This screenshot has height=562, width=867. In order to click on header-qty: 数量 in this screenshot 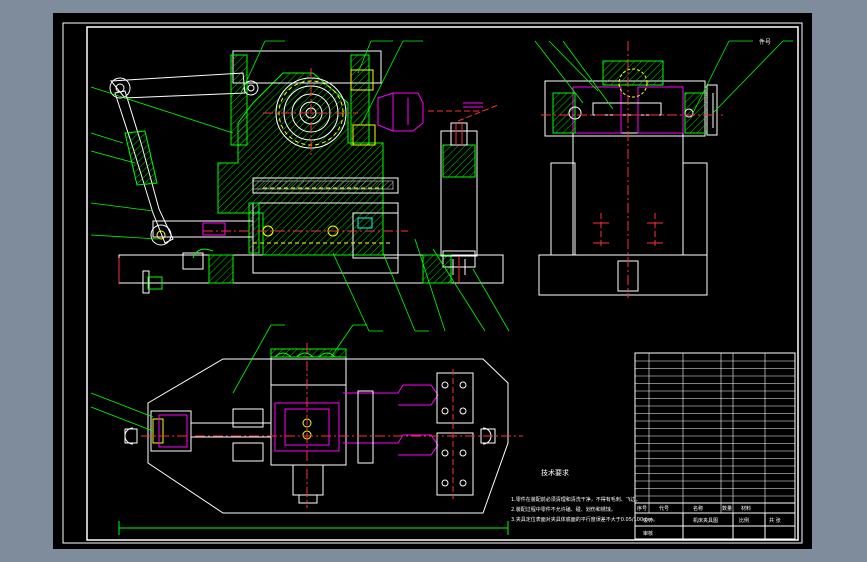, I will do `click(727, 508)`.